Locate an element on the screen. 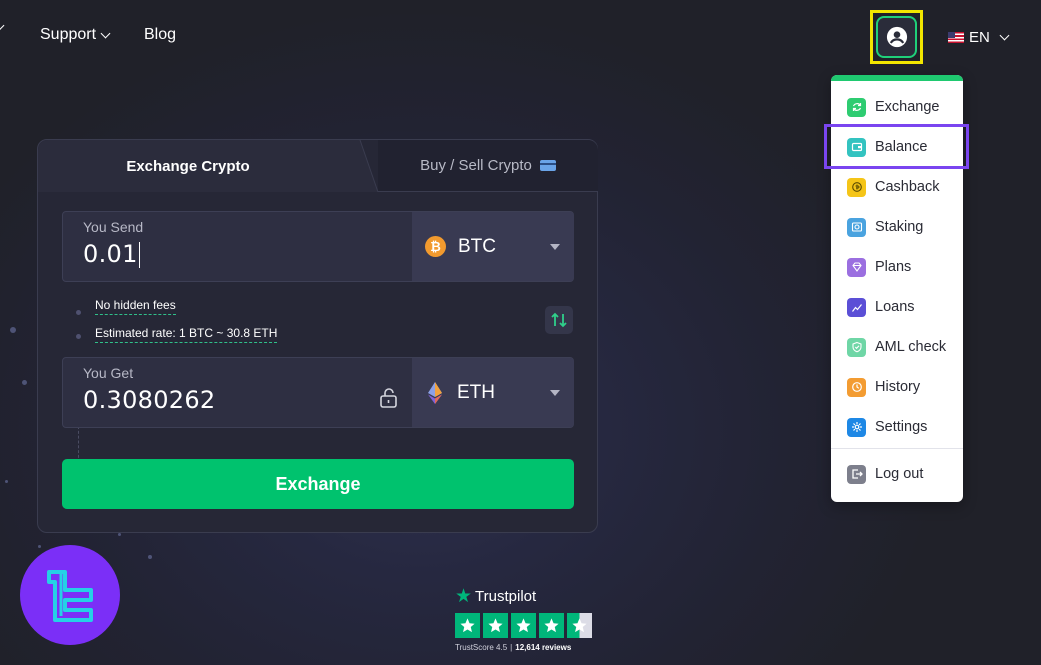 This screenshot has height=665, width=1041. language-label: EN is located at coordinates (979, 37).